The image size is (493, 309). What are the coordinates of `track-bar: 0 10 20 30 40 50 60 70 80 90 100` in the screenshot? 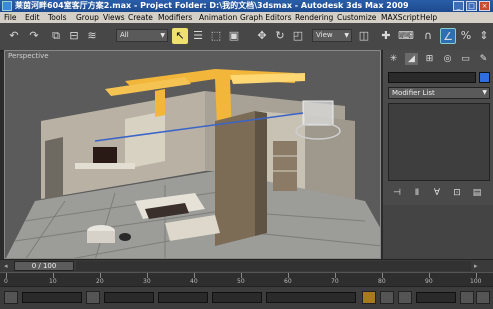 It's located at (246, 279).